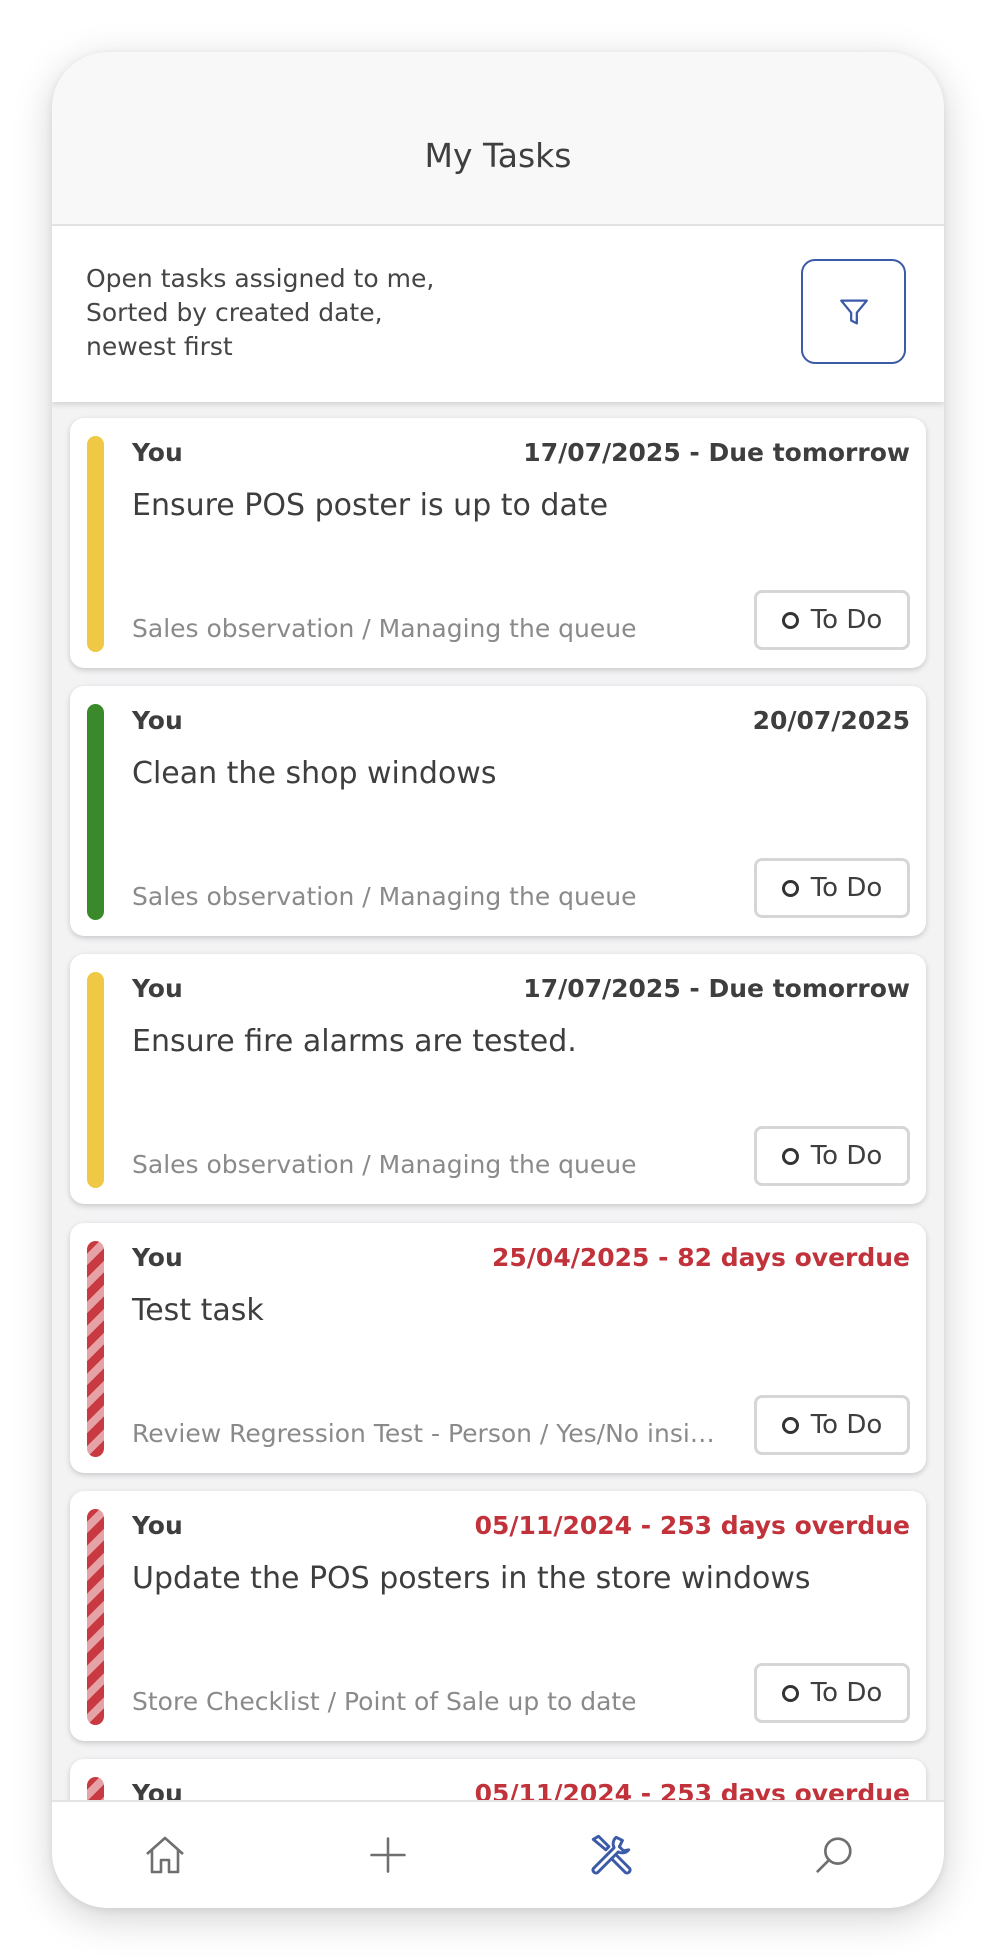 This screenshot has width=996, height=1960. What do you see at coordinates (198, 1310) in the screenshot?
I see `task-title: Test task` at bounding box center [198, 1310].